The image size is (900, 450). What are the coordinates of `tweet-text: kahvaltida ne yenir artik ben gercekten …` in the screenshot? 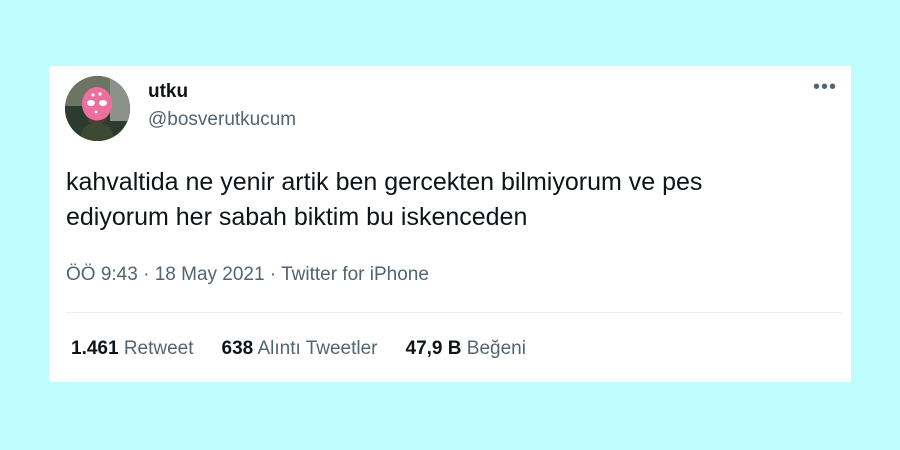 It's located at (461, 200).